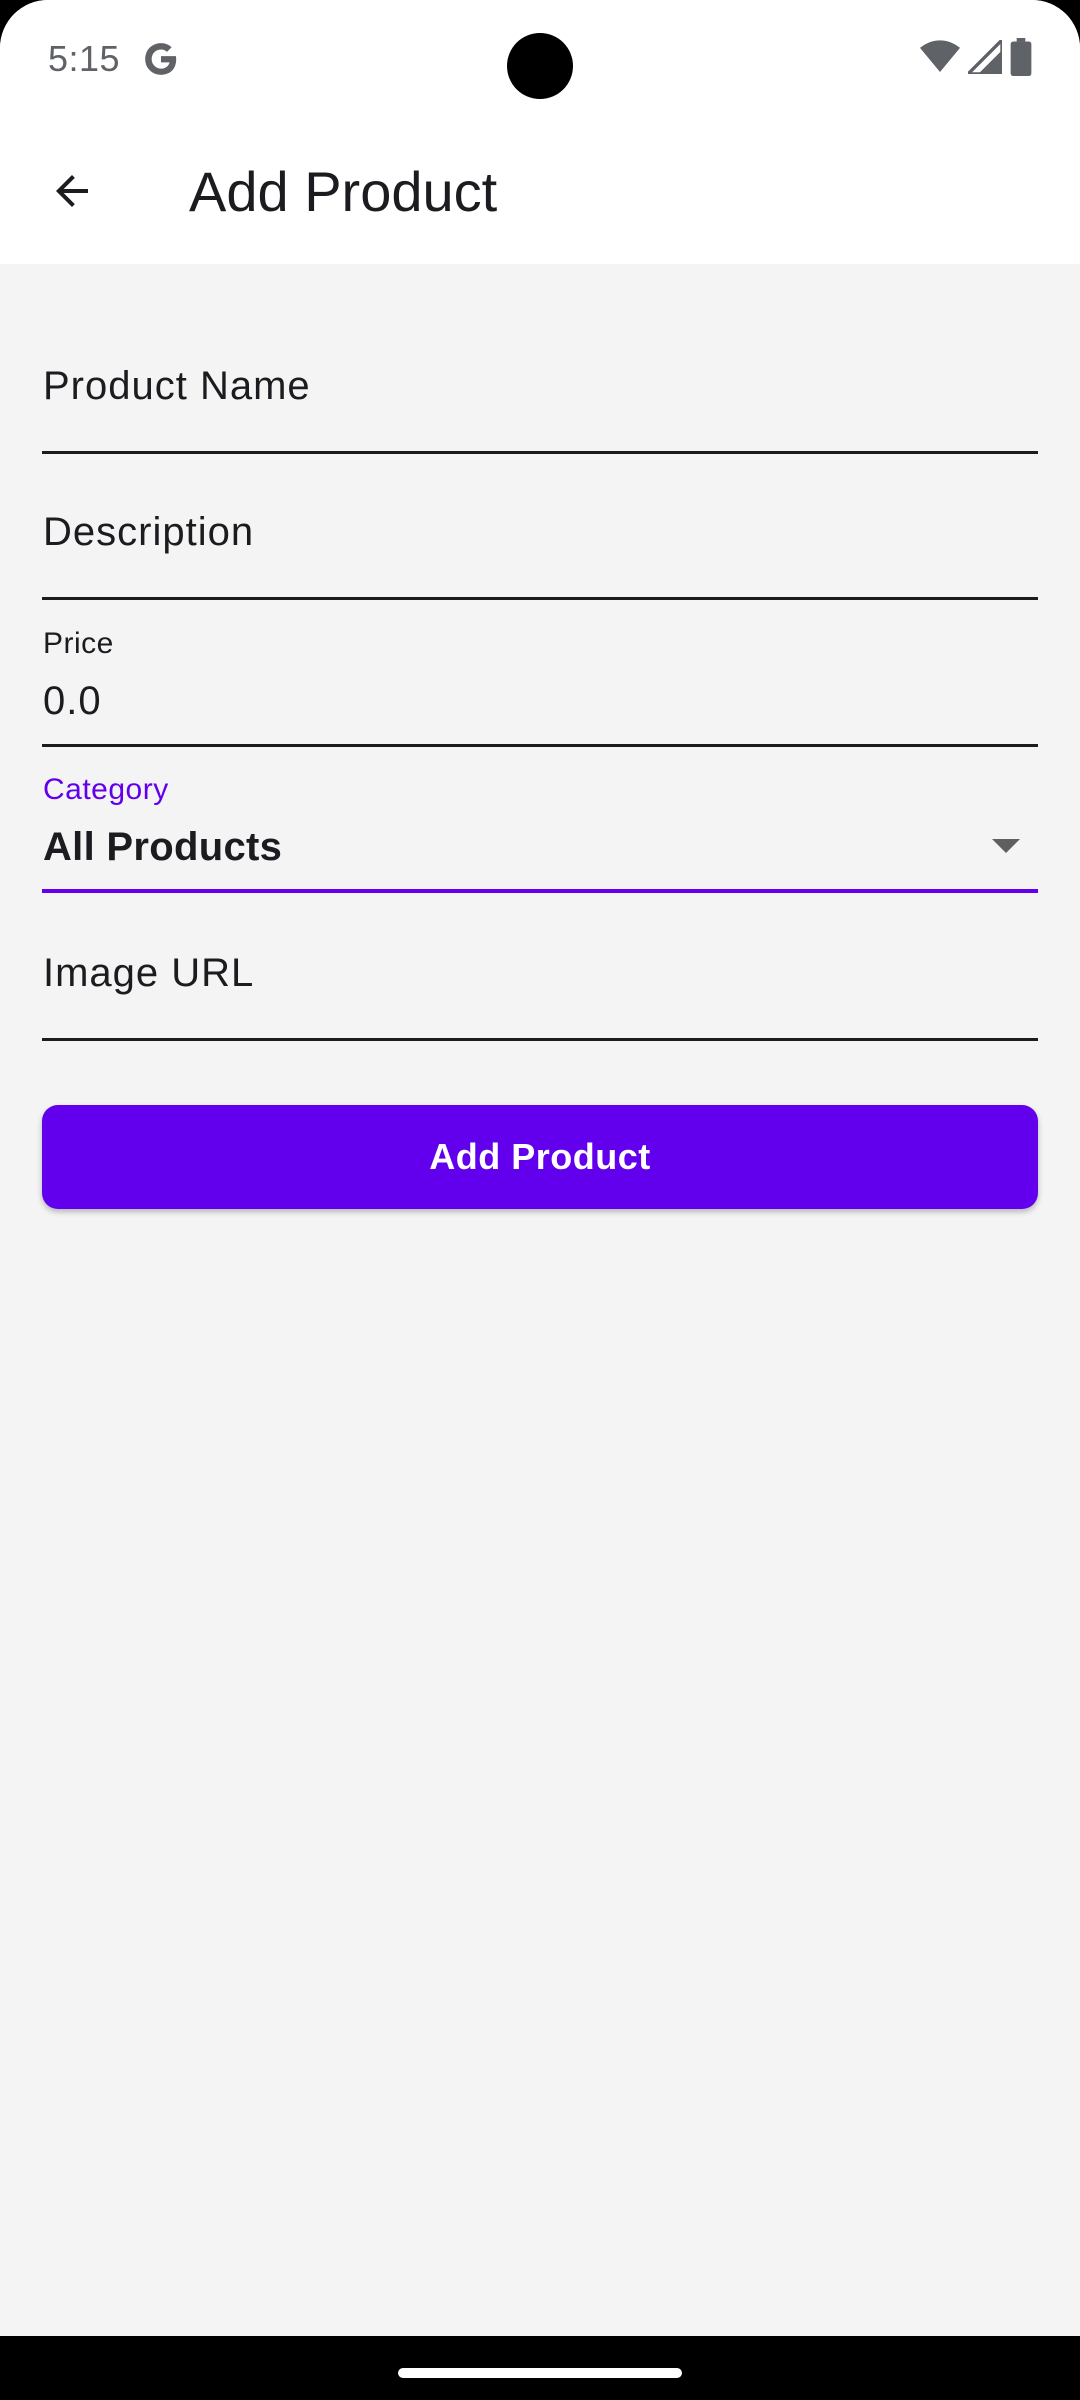 This screenshot has width=1080, height=2400. I want to click on price-field: Price 0.0, so click(540, 687).